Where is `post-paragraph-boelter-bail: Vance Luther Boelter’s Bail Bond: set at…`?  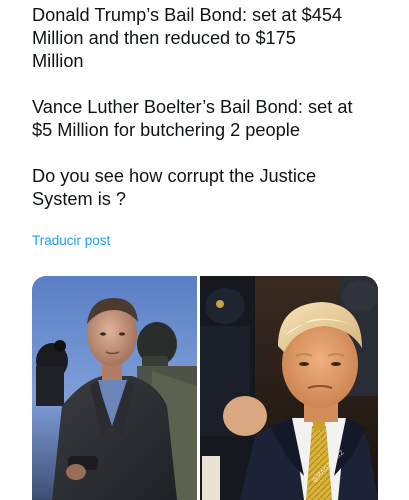 post-paragraph-boelter-bail: Vance Luther Boelter’s Bail Bond: set at… is located at coordinates (192, 118).